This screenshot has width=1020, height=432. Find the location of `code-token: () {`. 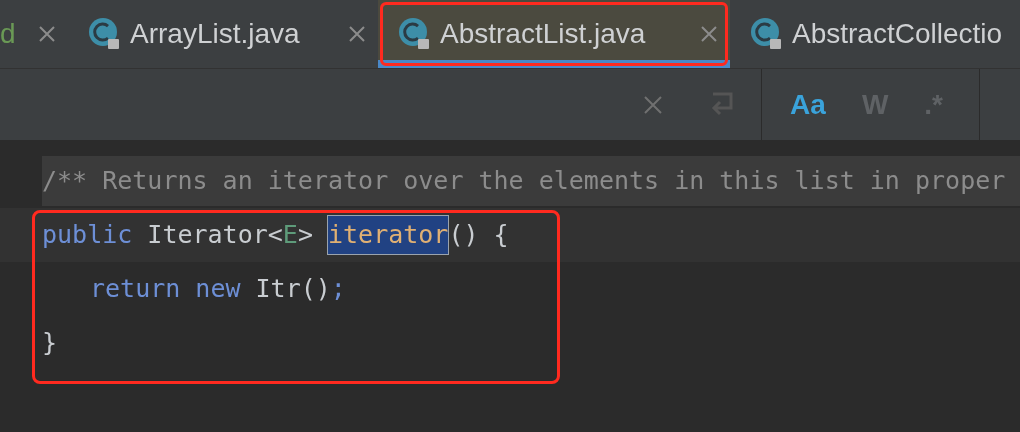

code-token: () { is located at coordinates (478, 235).